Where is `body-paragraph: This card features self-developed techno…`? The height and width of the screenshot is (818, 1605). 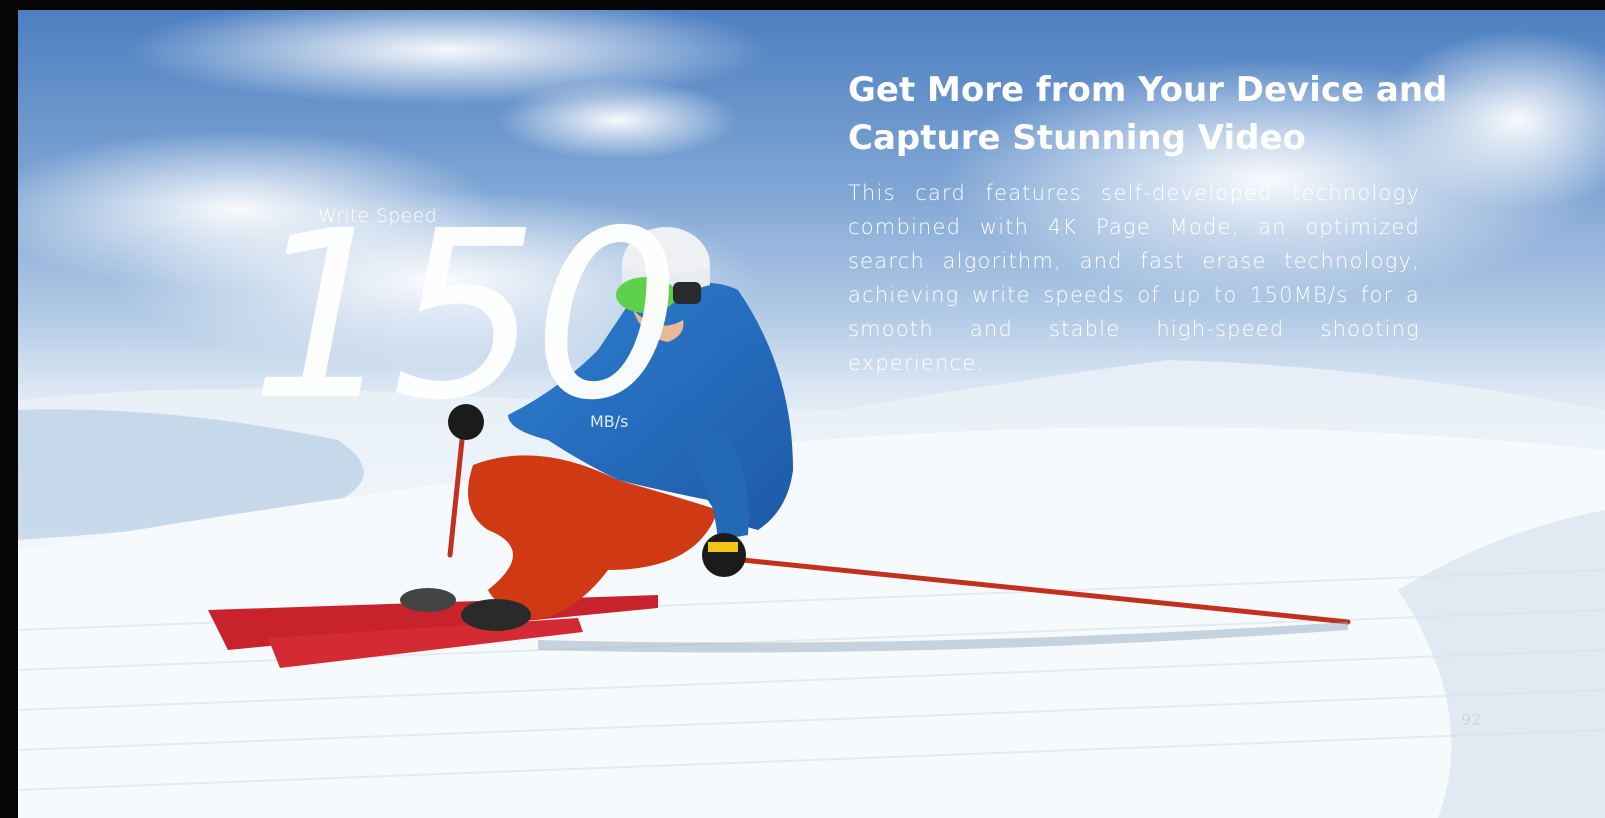 body-paragraph: This card features self-developed techno… is located at coordinates (1134, 278).